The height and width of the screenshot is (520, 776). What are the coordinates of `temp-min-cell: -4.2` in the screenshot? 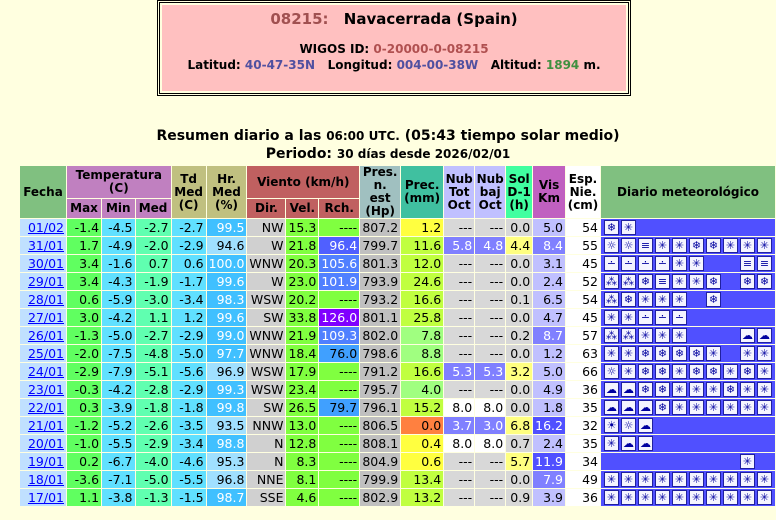 It's located at (118, 317).